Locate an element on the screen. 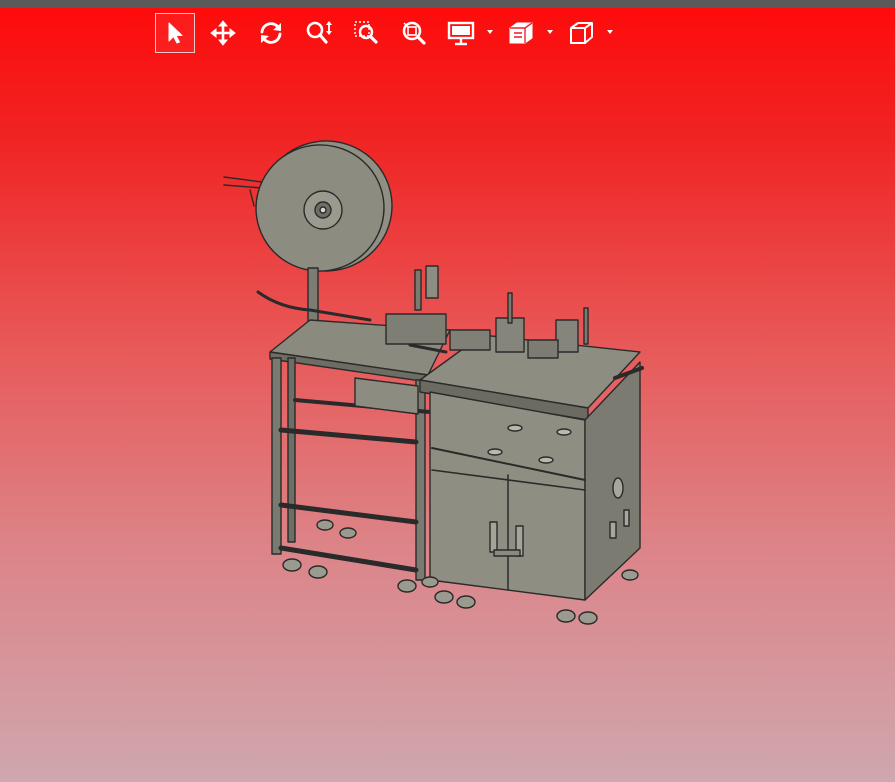 This screenshot has height=782, width=895. zoom-fit-icon is located at coordinates (414, 33).